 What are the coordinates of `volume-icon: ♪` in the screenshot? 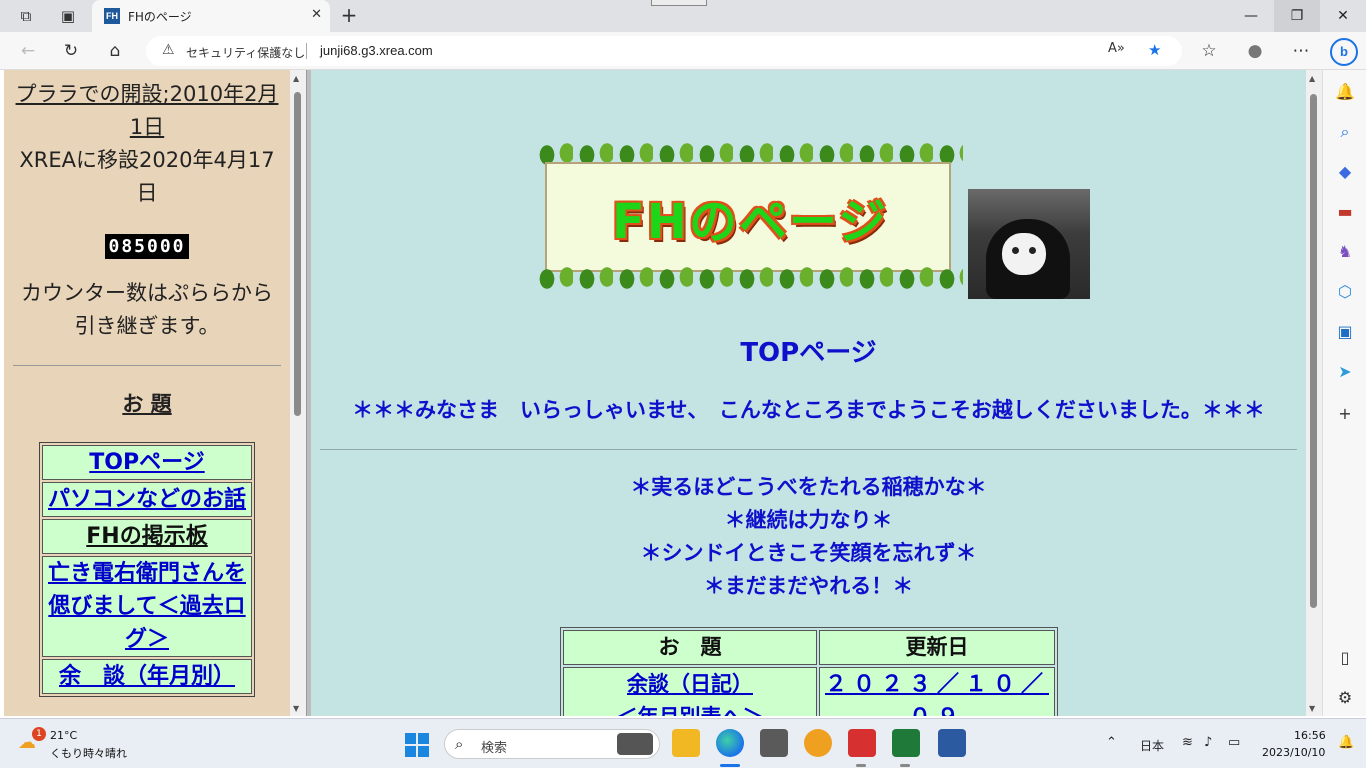 It's located at (1208, 742).